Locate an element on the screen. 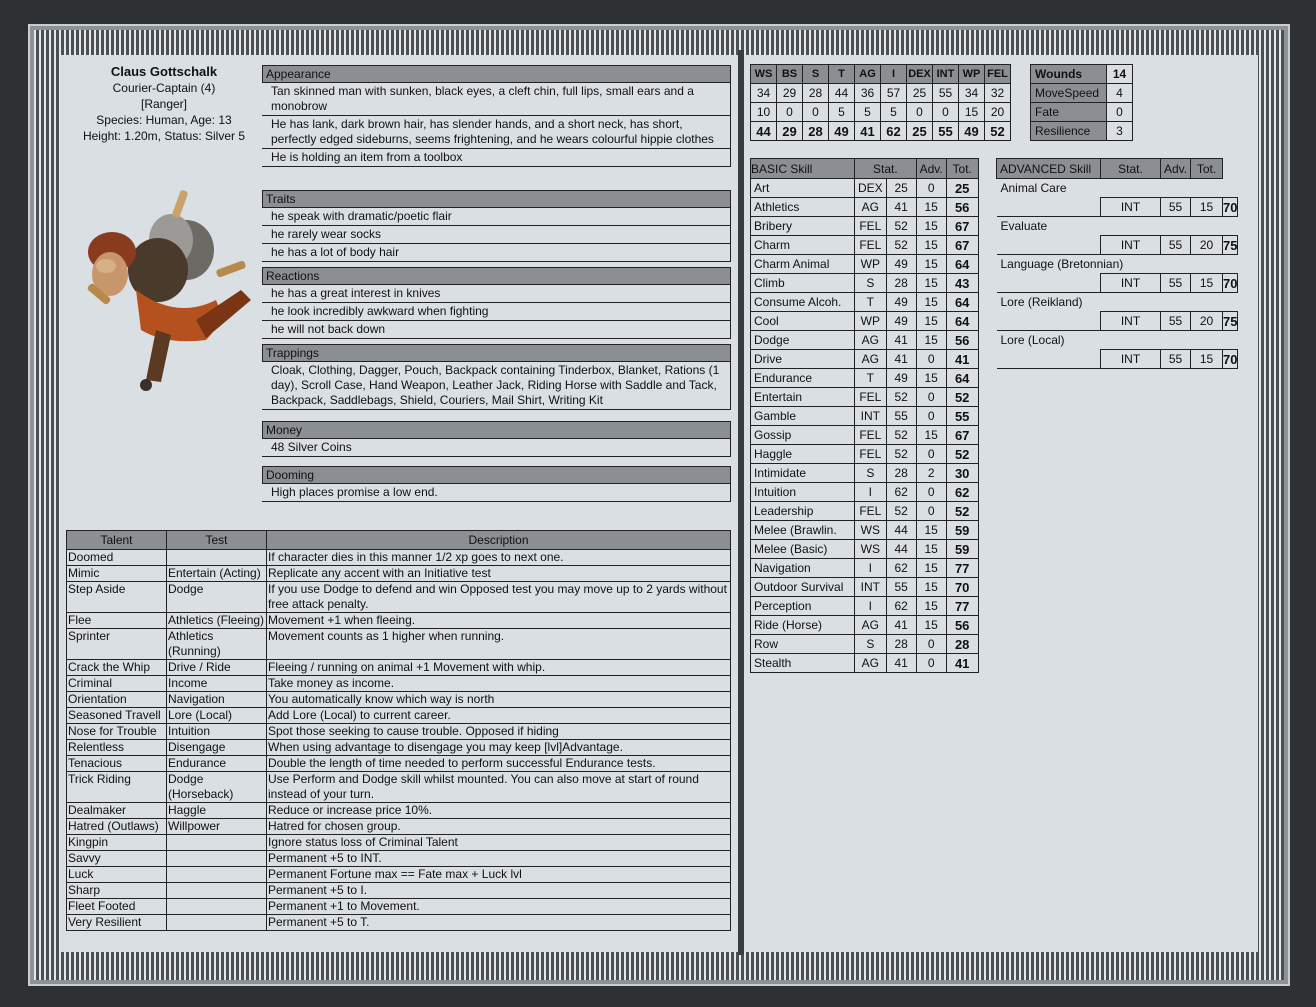 This screenshot has height=1007, width=1316. skill-name: Bribery is located at coordinates (802, 226).